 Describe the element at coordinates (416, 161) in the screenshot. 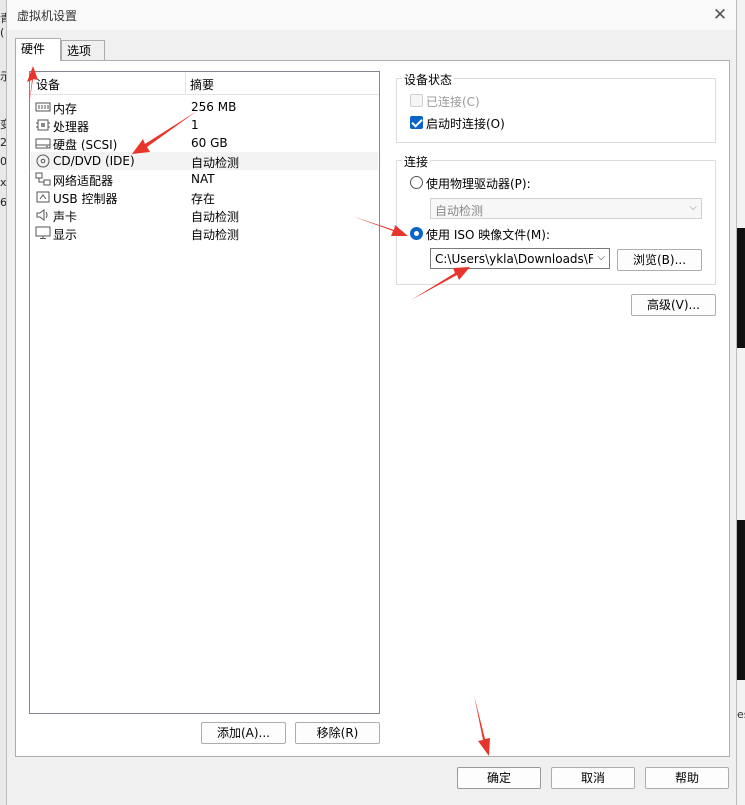

I see `connection-title: 连接` at that location.